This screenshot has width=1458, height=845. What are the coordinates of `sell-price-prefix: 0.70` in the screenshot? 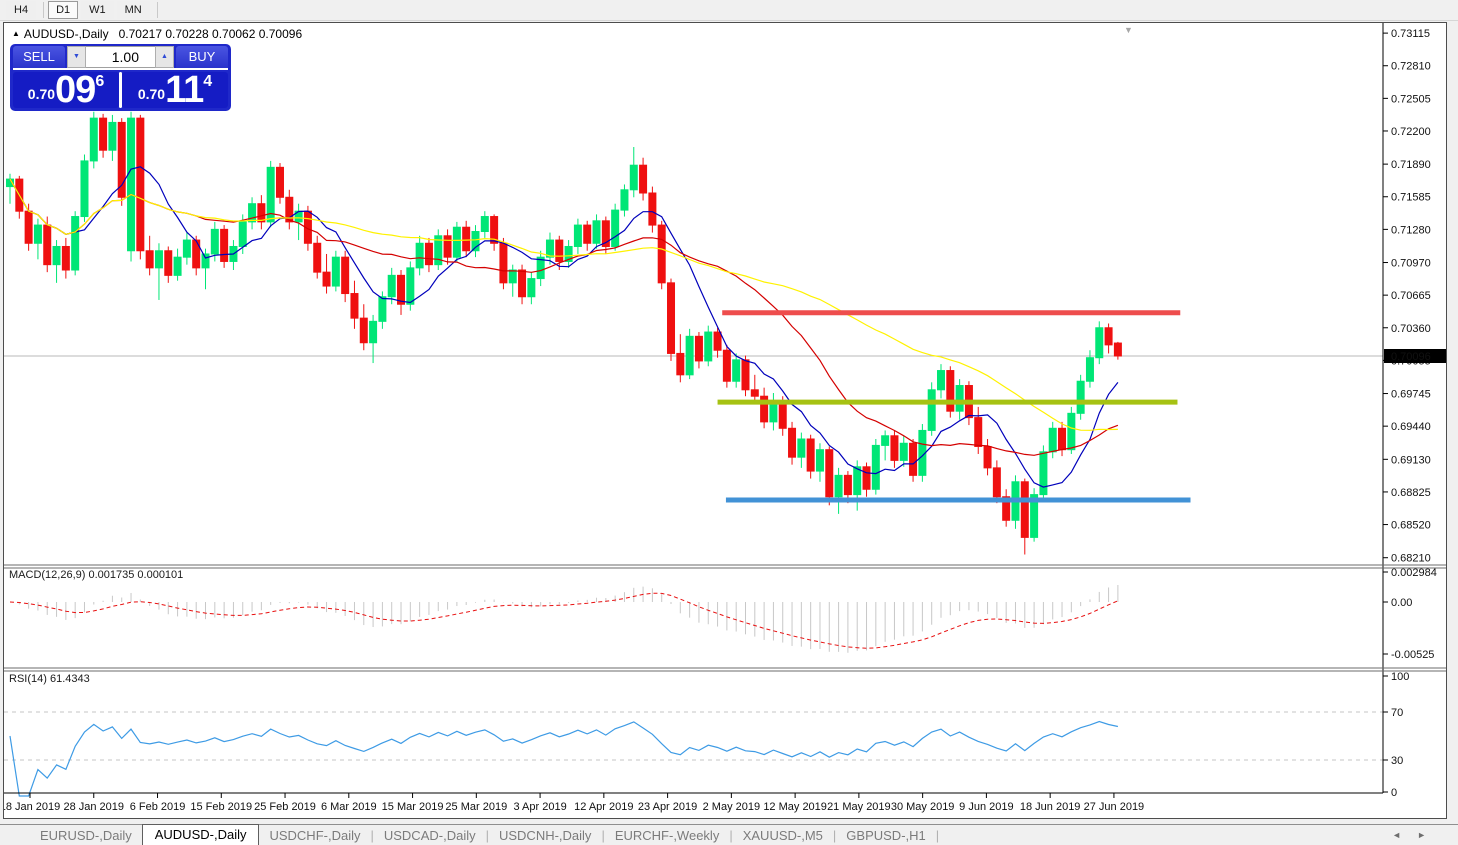 It's located at (41, 94).